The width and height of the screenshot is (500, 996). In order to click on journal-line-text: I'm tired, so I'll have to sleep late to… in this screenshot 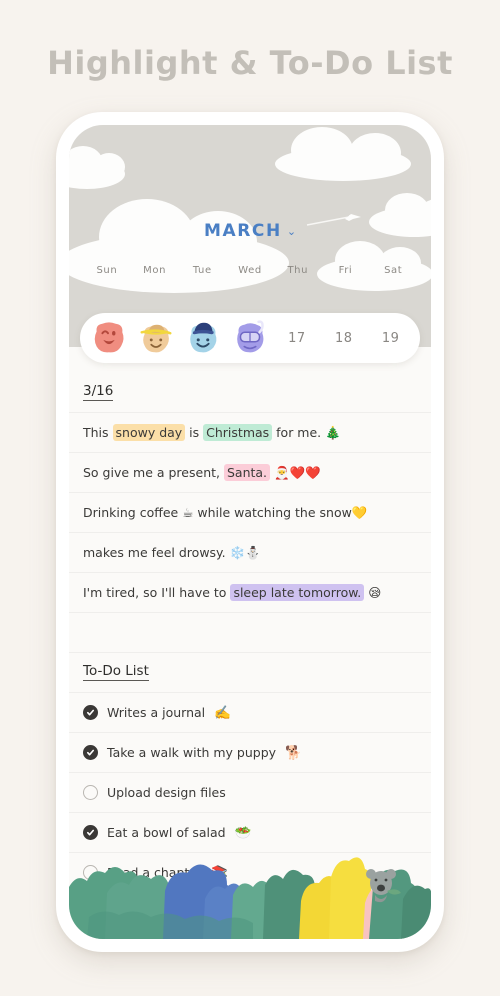, I will do `click(232, 592)`.